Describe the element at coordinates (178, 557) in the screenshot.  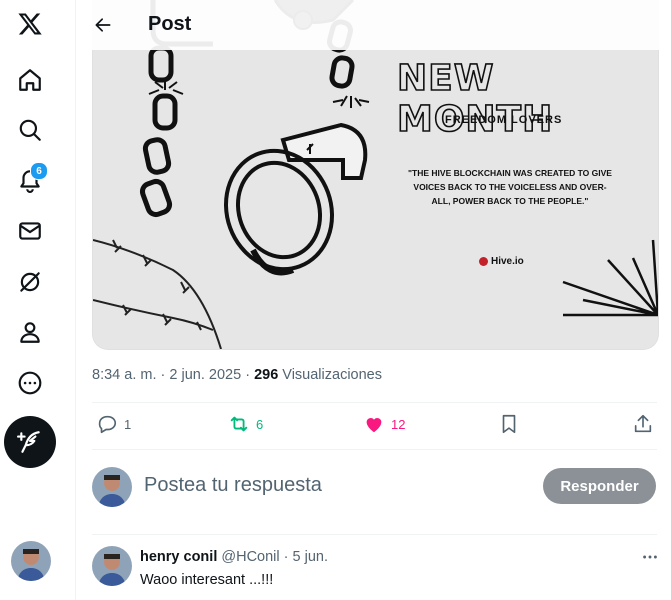
I see `commenter-name: henry conil` at that location.